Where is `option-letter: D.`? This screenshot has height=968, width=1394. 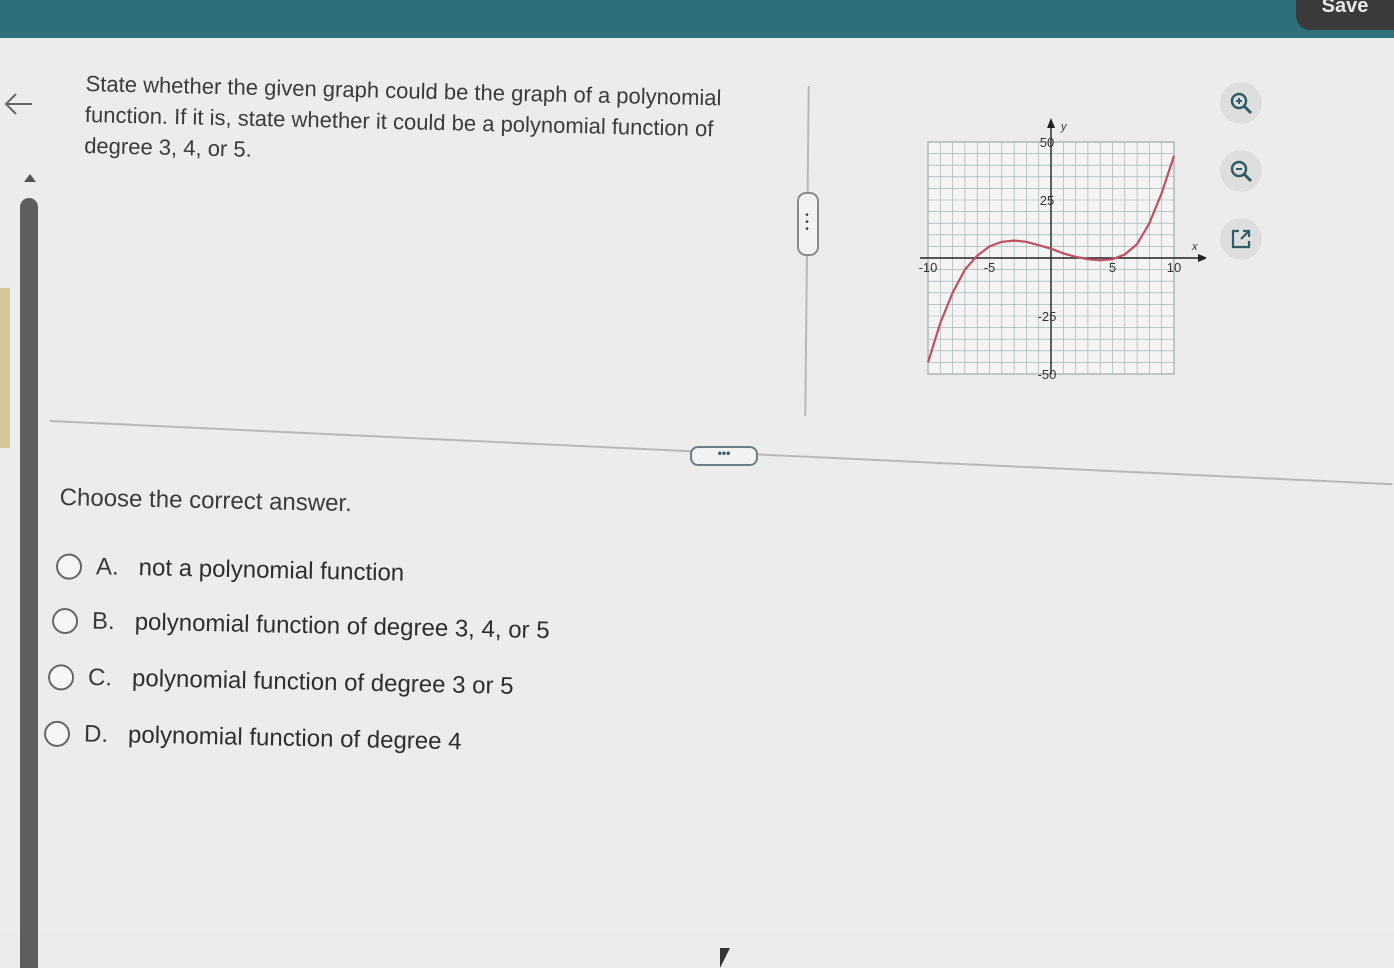
option-letter: D. is located at coordinates (96, 734).